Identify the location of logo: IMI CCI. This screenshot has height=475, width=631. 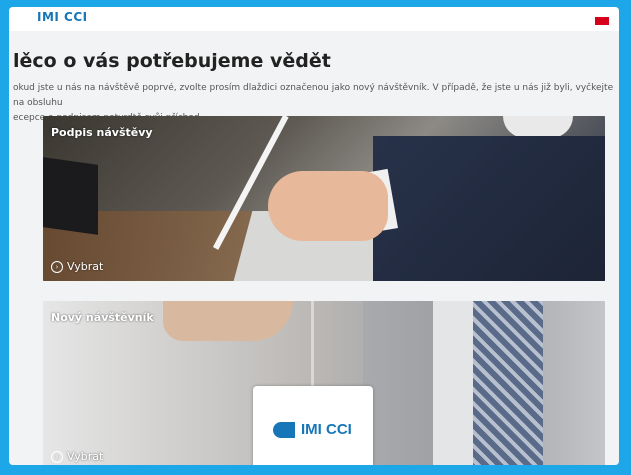
(62, 17).